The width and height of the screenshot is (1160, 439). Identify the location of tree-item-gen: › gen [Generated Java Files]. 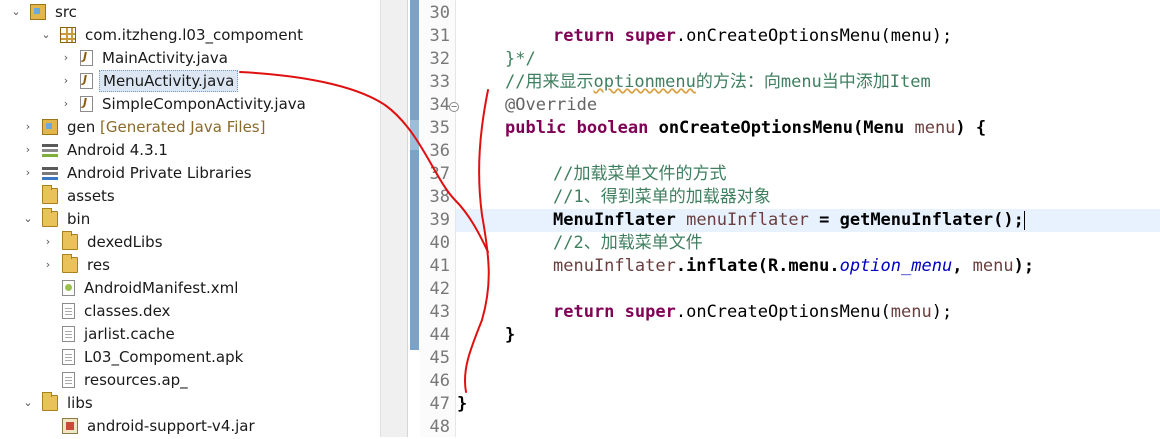
(145, 126).